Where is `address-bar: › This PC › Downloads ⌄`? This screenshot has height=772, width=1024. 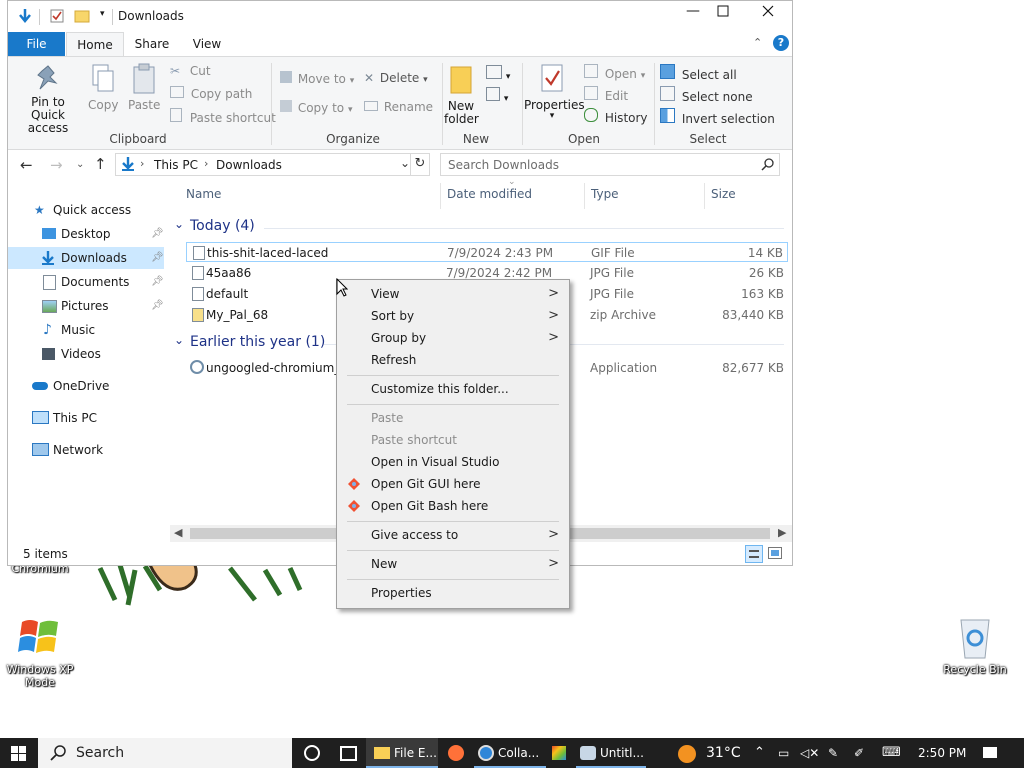 address-bar: › This PC › Downloads ⌄ is located at coordinates (267, 164).